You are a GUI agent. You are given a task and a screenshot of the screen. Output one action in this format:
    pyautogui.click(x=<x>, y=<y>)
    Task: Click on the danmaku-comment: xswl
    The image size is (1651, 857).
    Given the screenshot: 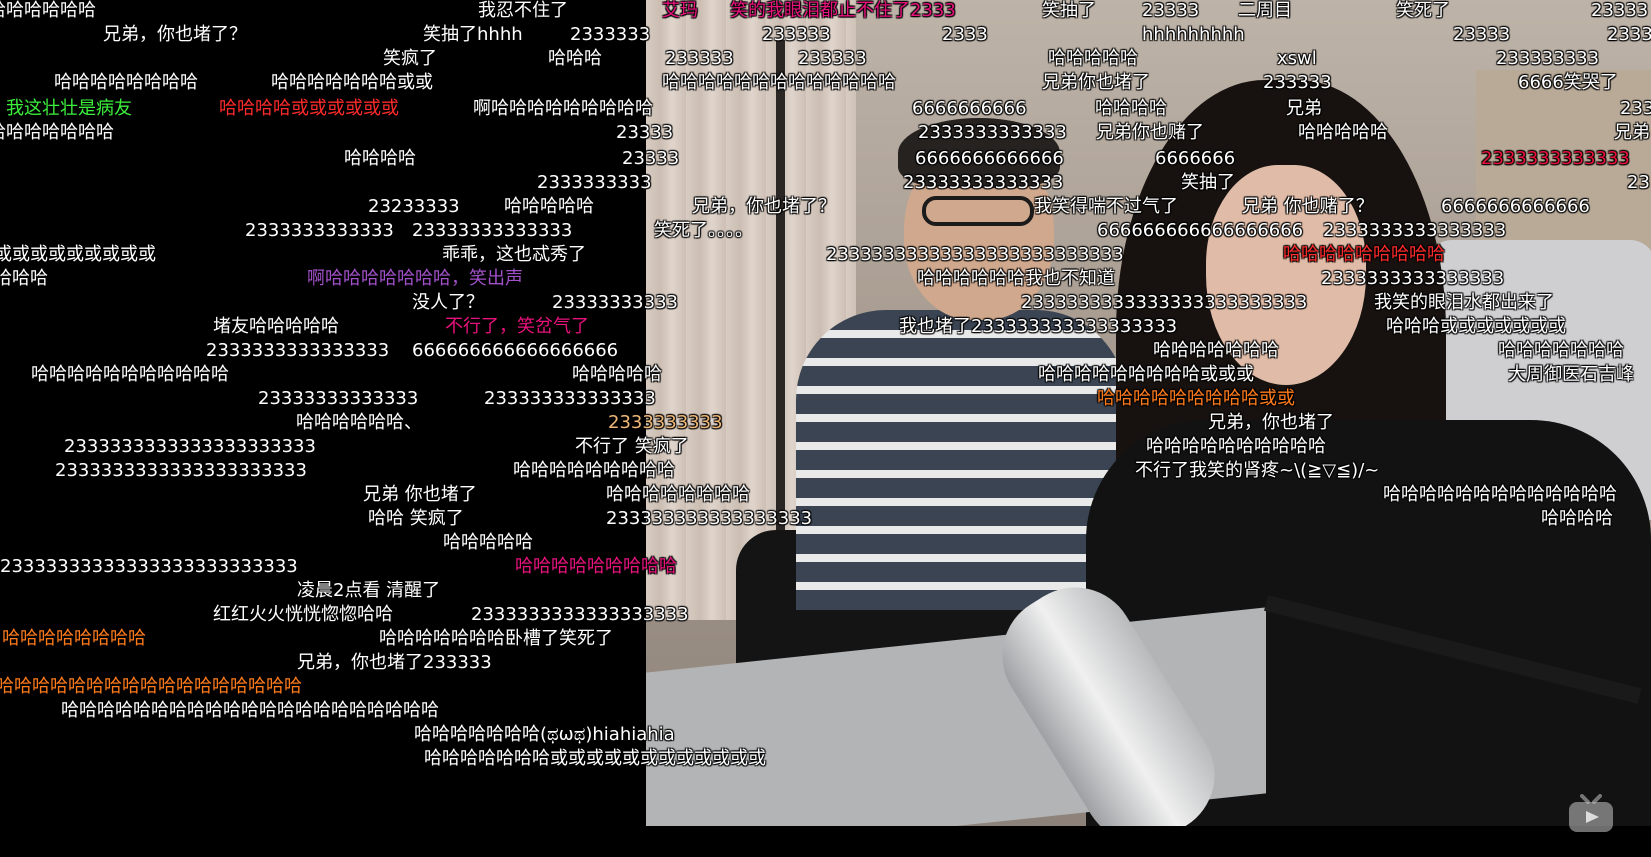 What is the action you would take?
    pyautogui.click(x=1297, y=58)
    